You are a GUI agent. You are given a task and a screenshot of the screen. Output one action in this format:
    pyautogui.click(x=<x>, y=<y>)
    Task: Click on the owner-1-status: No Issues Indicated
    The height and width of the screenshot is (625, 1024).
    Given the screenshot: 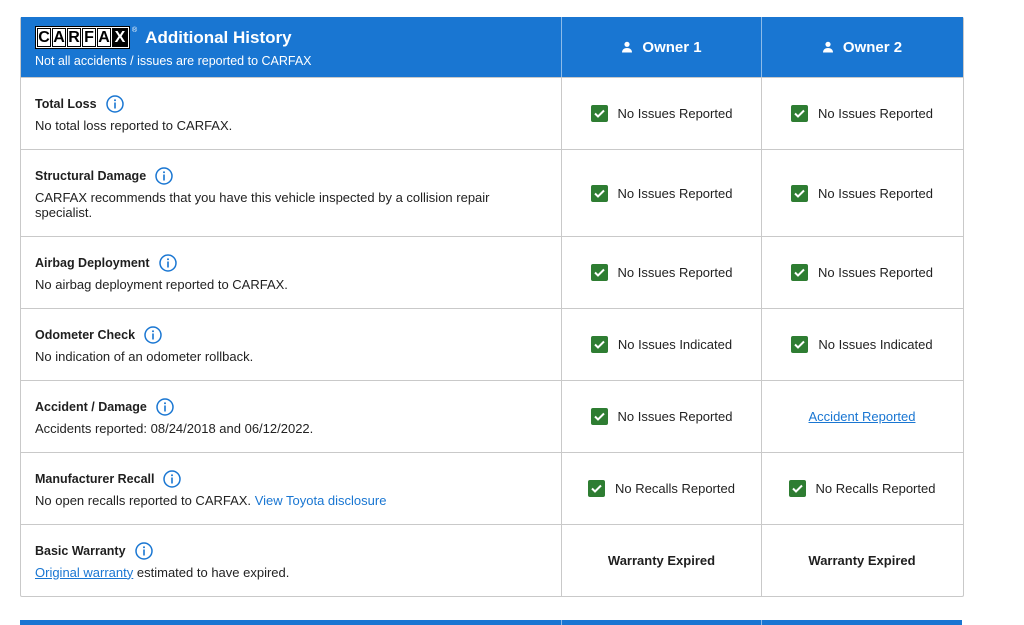 What is the action you would take?
    pyautogui.click(x=662, y=344)
    